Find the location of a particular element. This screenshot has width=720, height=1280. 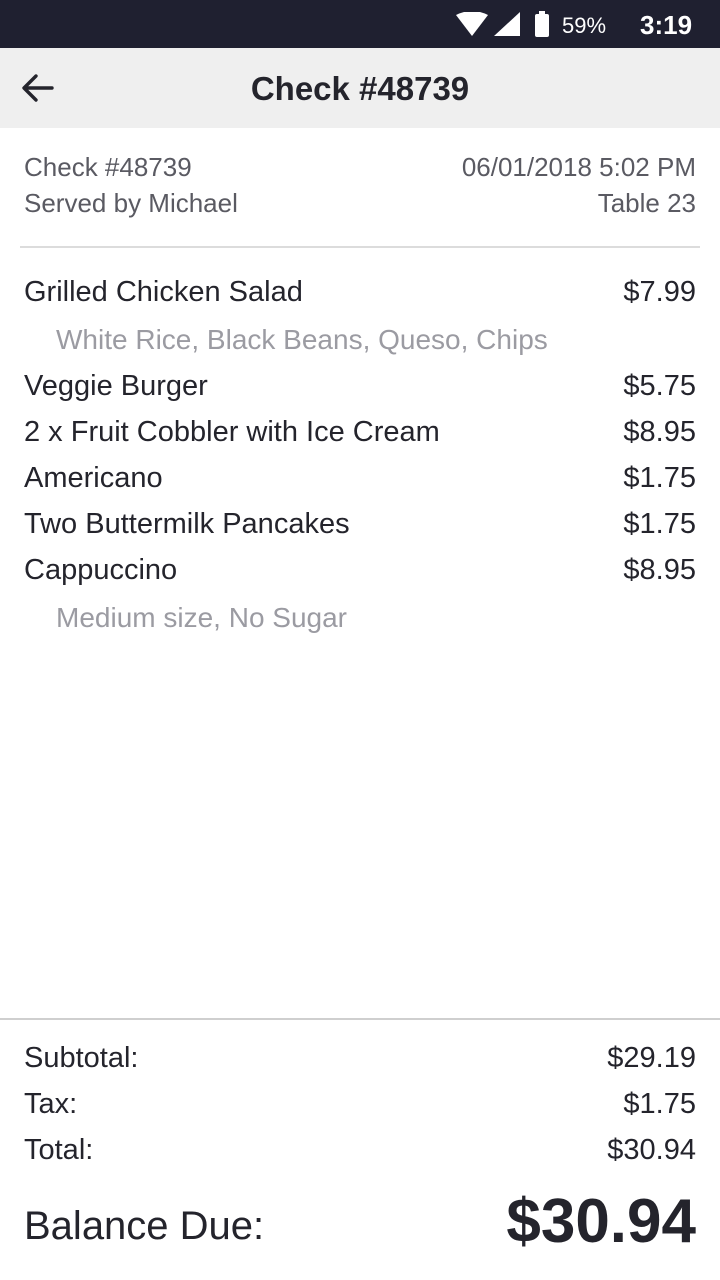

page-title: Check #48739 is located at coordinates (360, 88).